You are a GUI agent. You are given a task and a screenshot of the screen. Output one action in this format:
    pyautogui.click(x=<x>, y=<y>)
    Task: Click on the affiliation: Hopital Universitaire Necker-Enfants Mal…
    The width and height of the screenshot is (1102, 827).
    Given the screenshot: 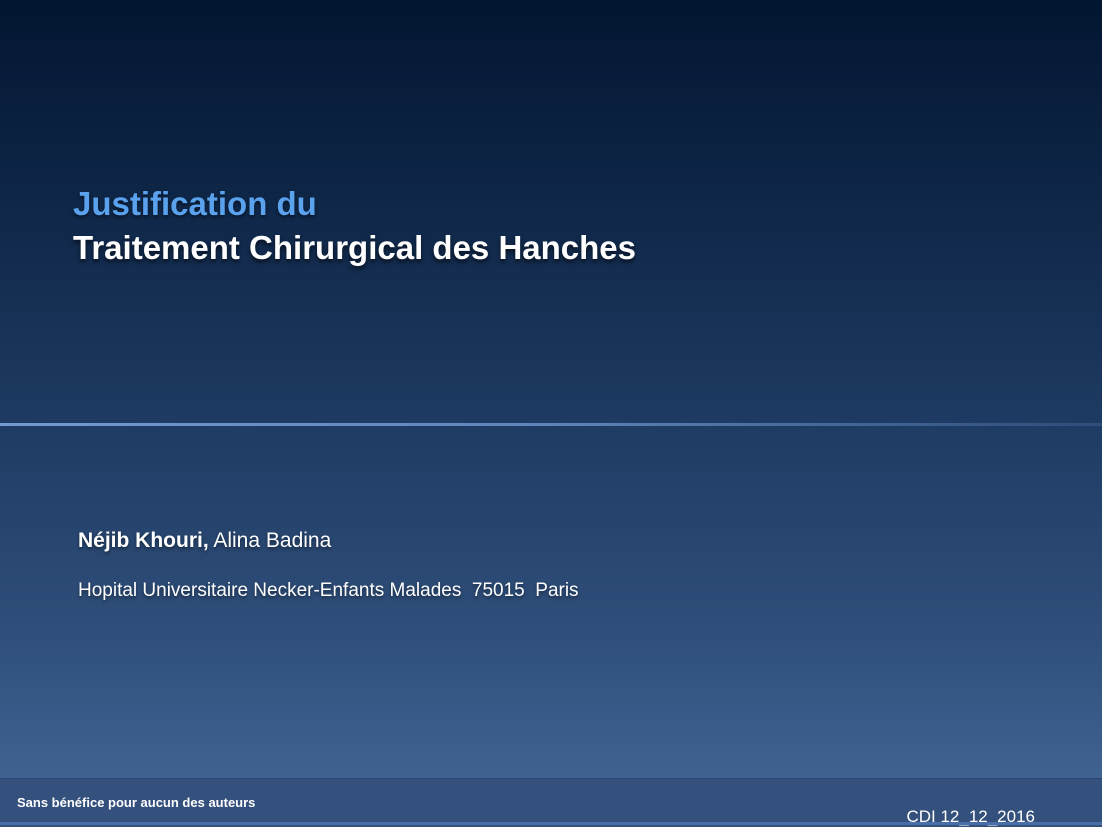 What is the action you would take?
    pyautogui.click(x=328, y=590)
    